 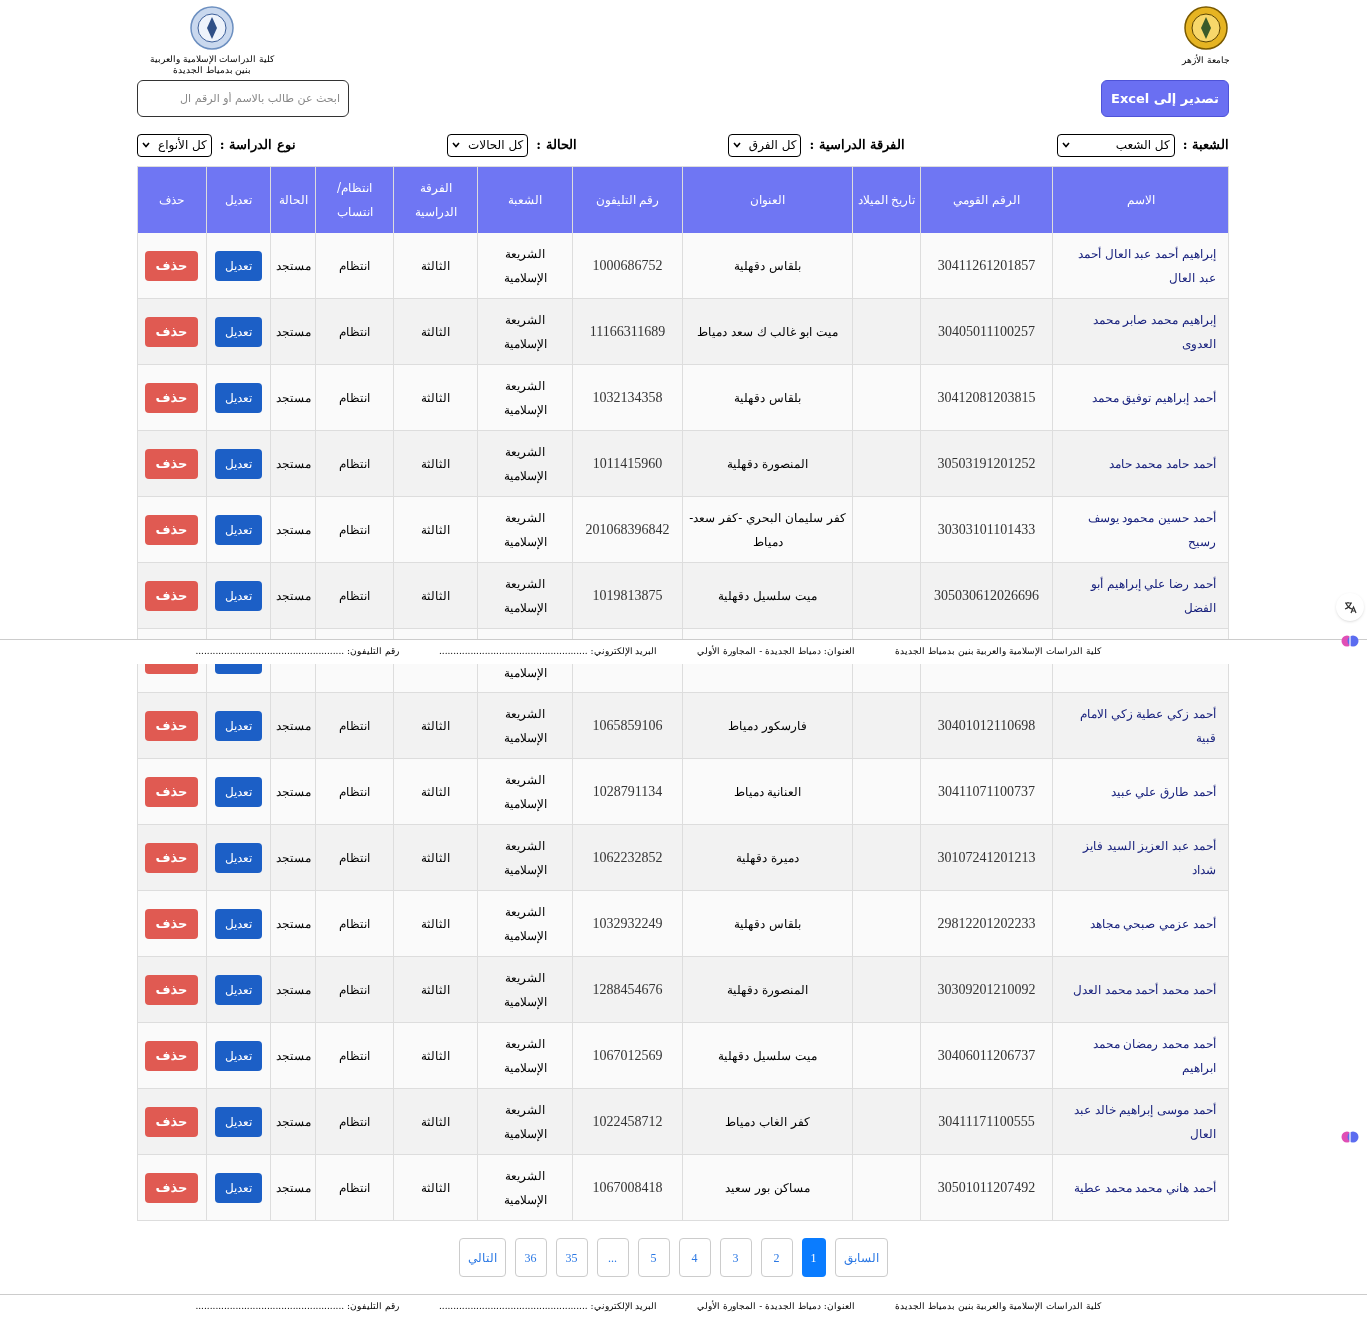 I want to click on column-header: تعديل, so click(x=238, y=200).